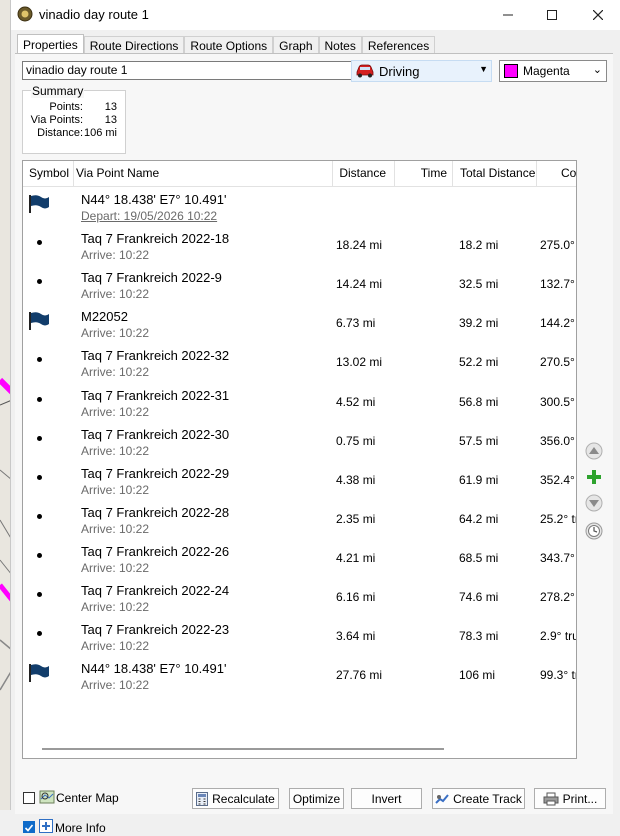 Image resolution: width=620 pixels, height=836 pixels. Describe the element at coordinates (477, 675) in the screenshot. I see `total-distance-cell: 106 mi` at that location.